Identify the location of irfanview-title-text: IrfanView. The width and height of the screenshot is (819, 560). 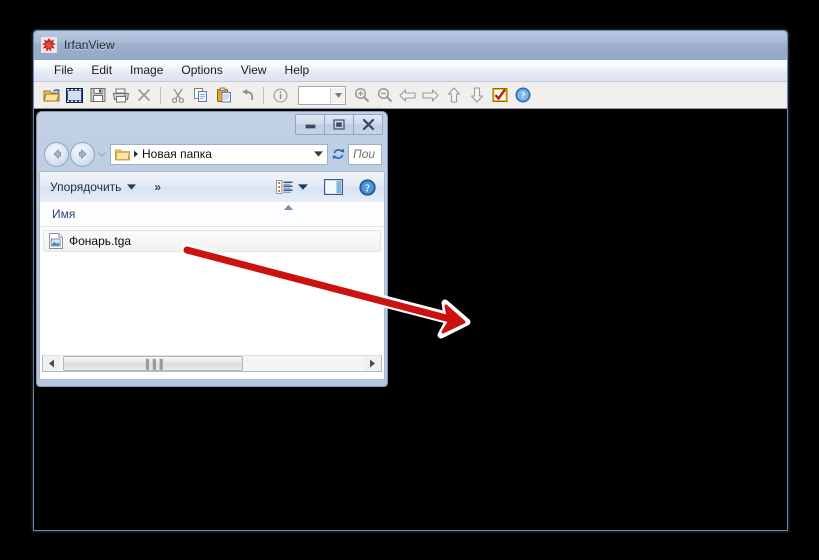
(89, 45).